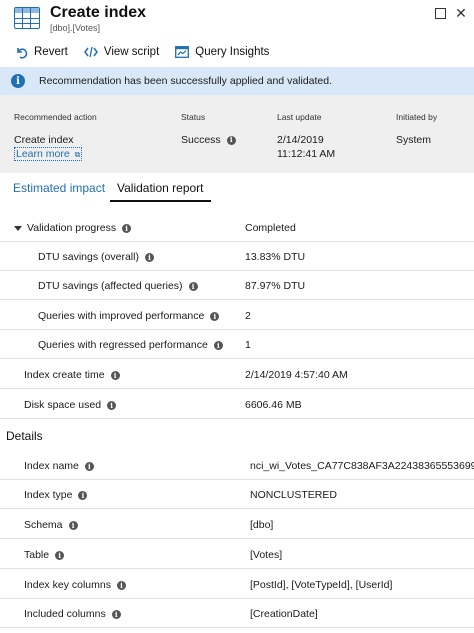  I want to click on row-value: 2/14/2019 4:57:40 AM, so click(296, 375).